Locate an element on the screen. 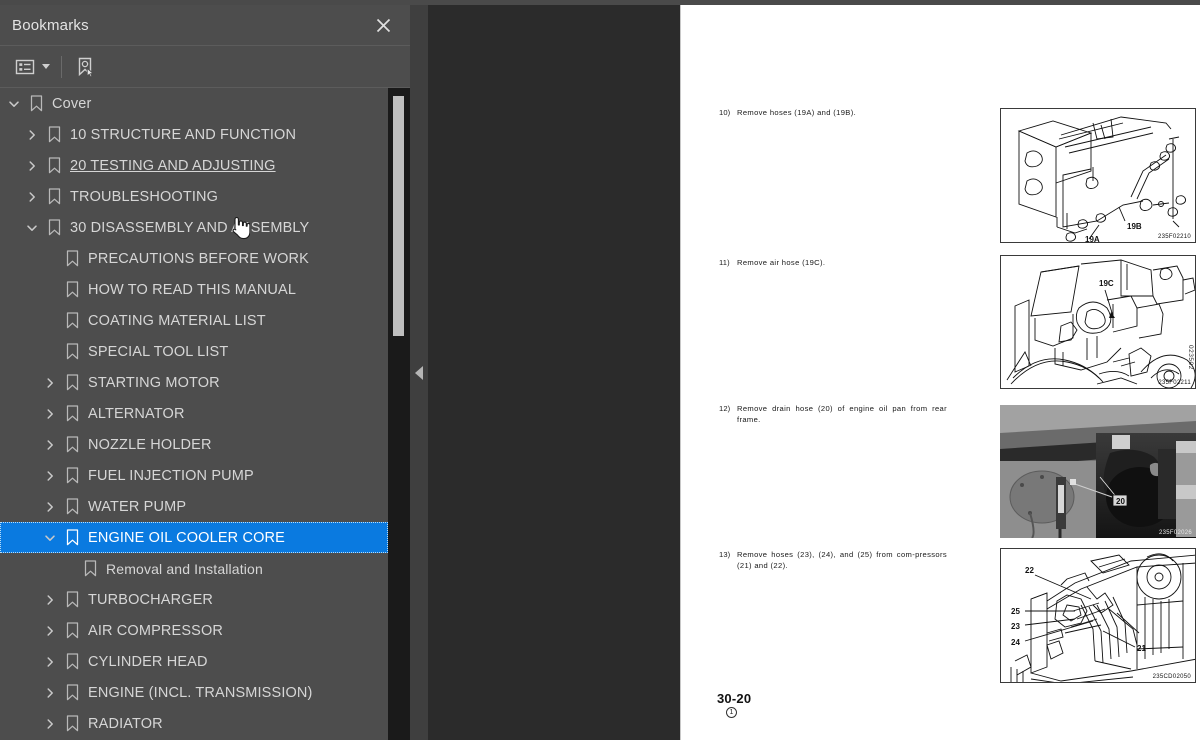 This screenshot has width=1200, height=740. bookmark-tree-item: HOW TO READ THIS MANUAL is located at coordinates (194, 289).